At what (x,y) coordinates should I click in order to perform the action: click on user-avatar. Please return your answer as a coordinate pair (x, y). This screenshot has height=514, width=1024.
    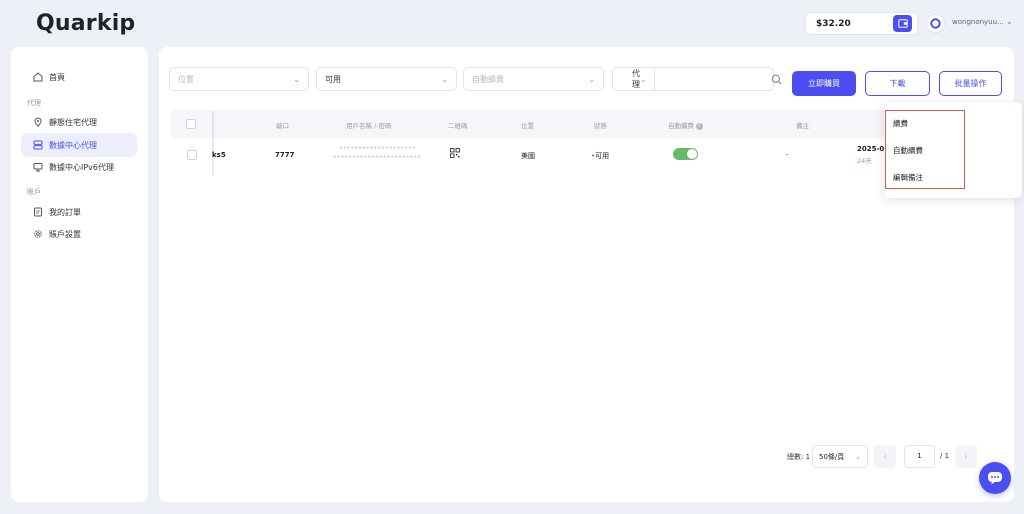
    Looking at the image, I should click on (935, 23).